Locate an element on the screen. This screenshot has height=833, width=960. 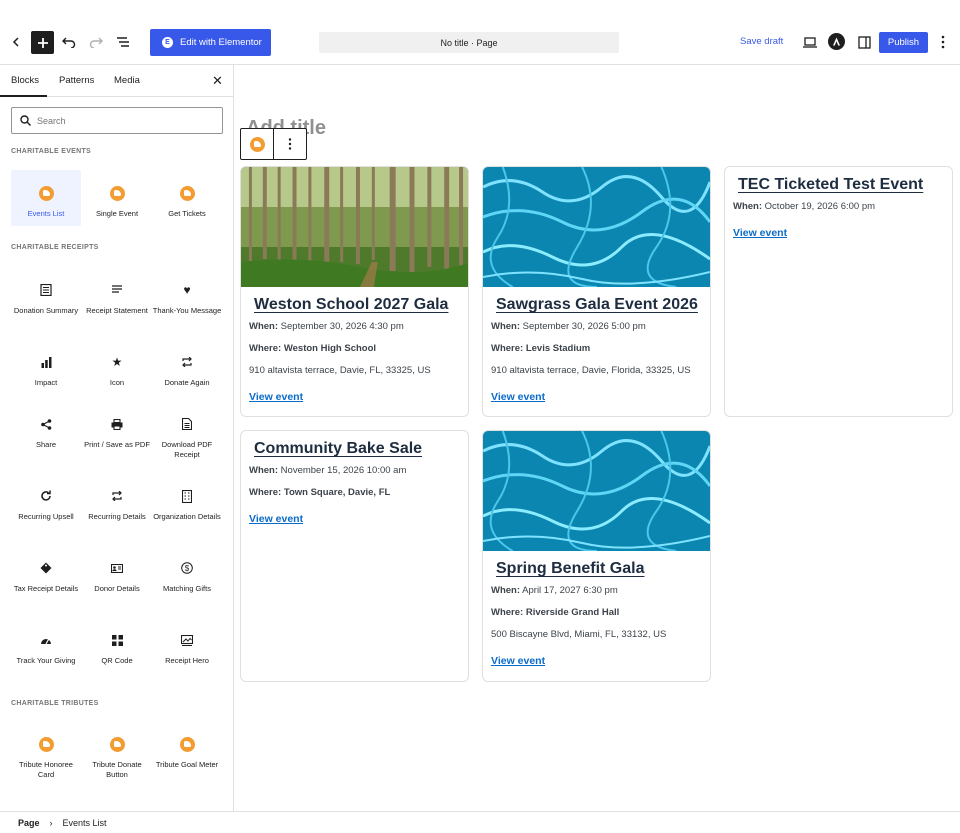
tab-patterns: Patterns is located at coordinates (76, 80).